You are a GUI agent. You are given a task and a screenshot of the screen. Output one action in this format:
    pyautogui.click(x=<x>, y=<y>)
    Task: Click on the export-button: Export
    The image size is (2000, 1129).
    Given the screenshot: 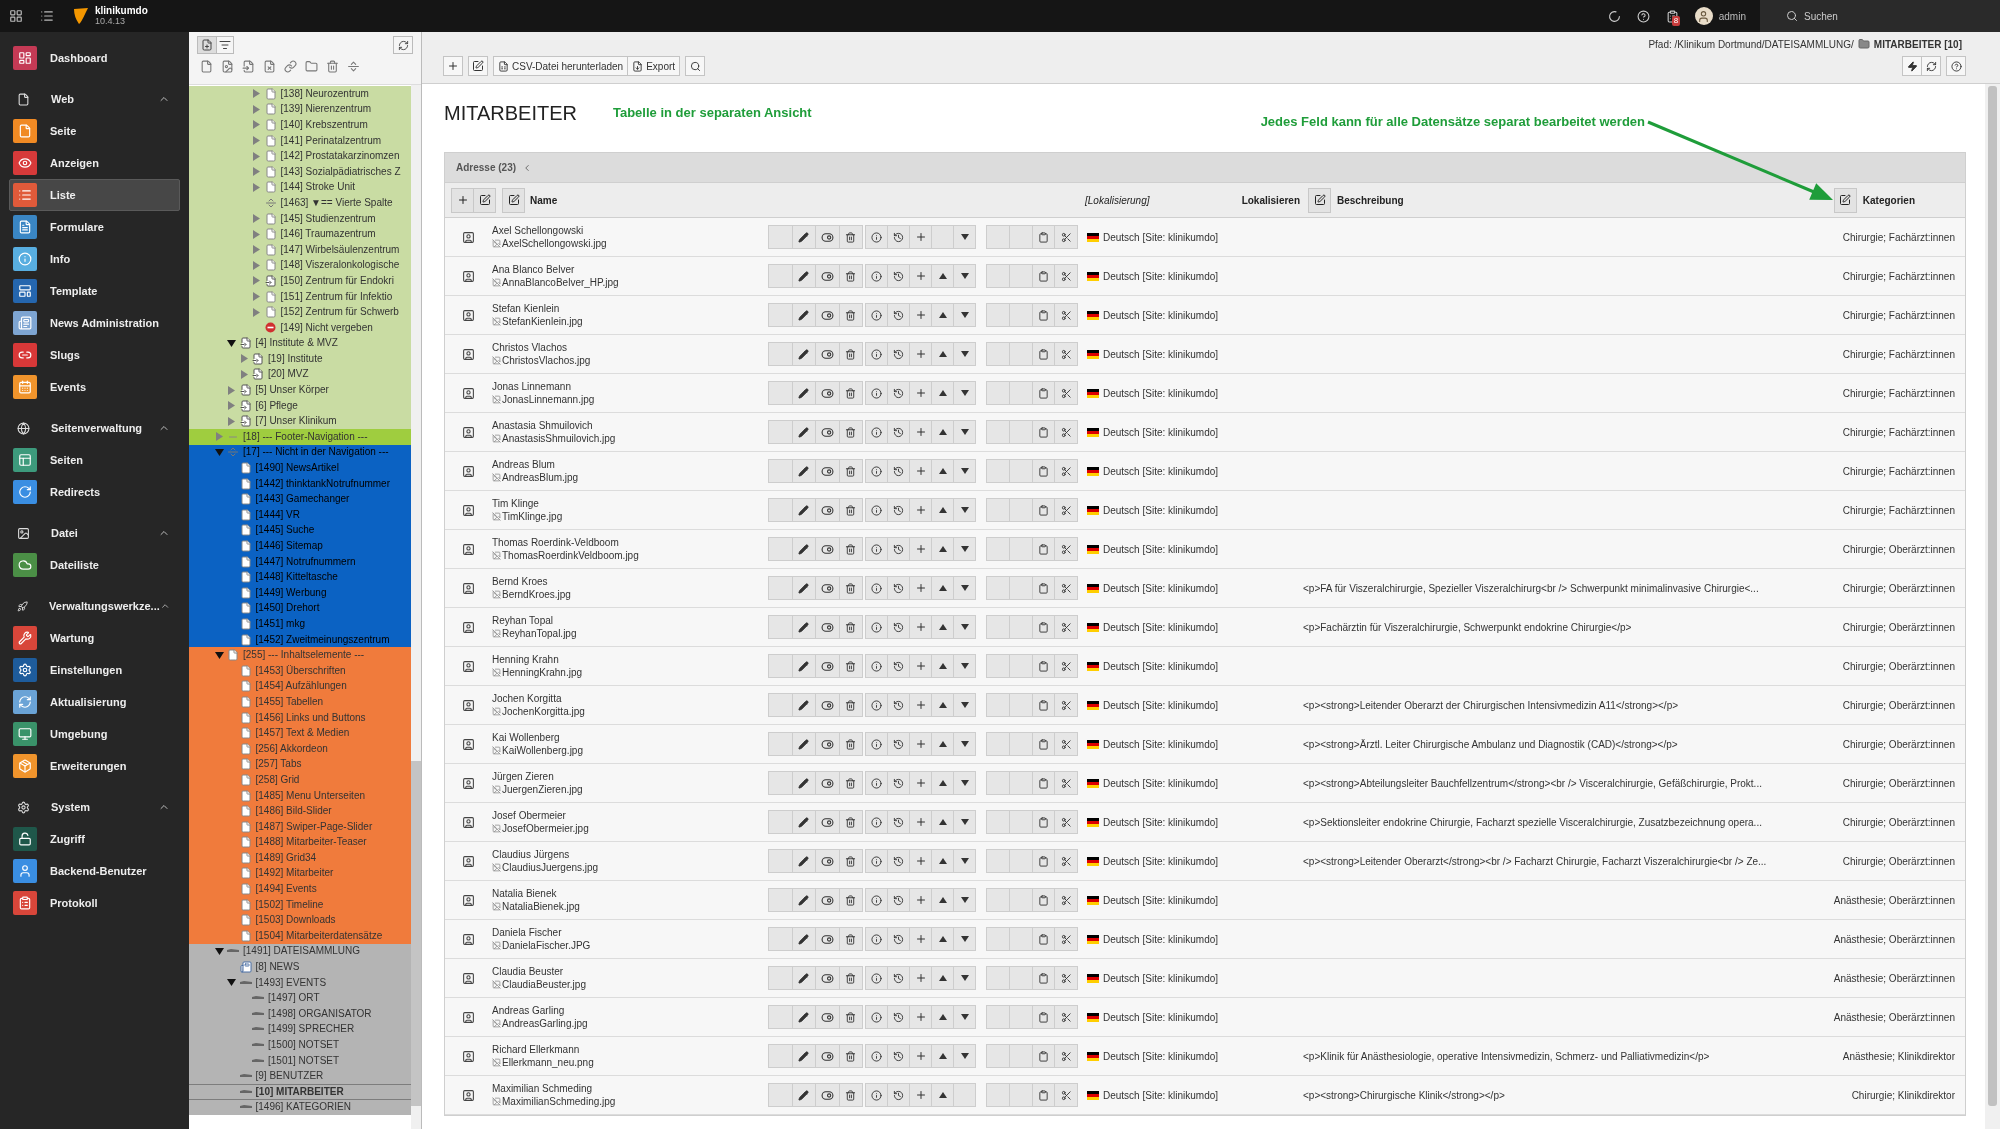 What is the action you would take?
    pyautogui.click(x=654, y=66)
    